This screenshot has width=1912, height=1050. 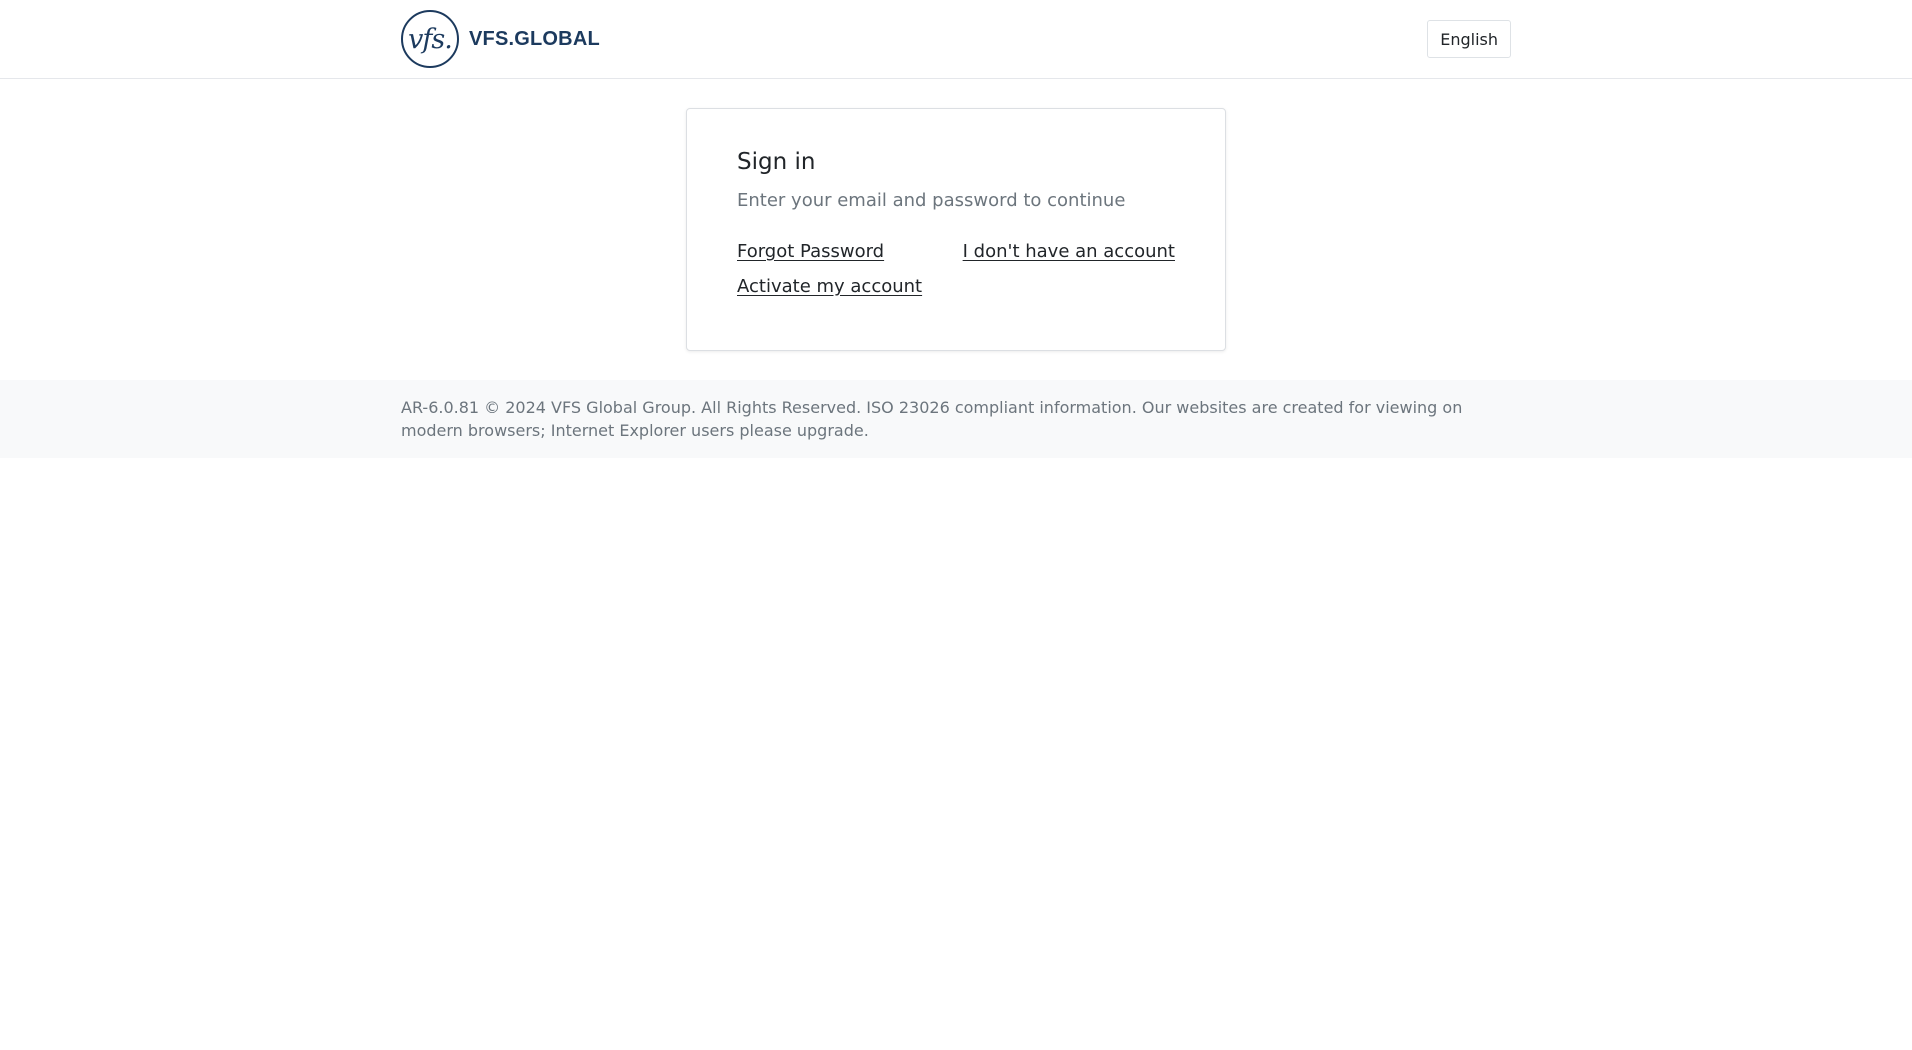 I want to click on language-selector-button: English, so click(x=1469, y=39).